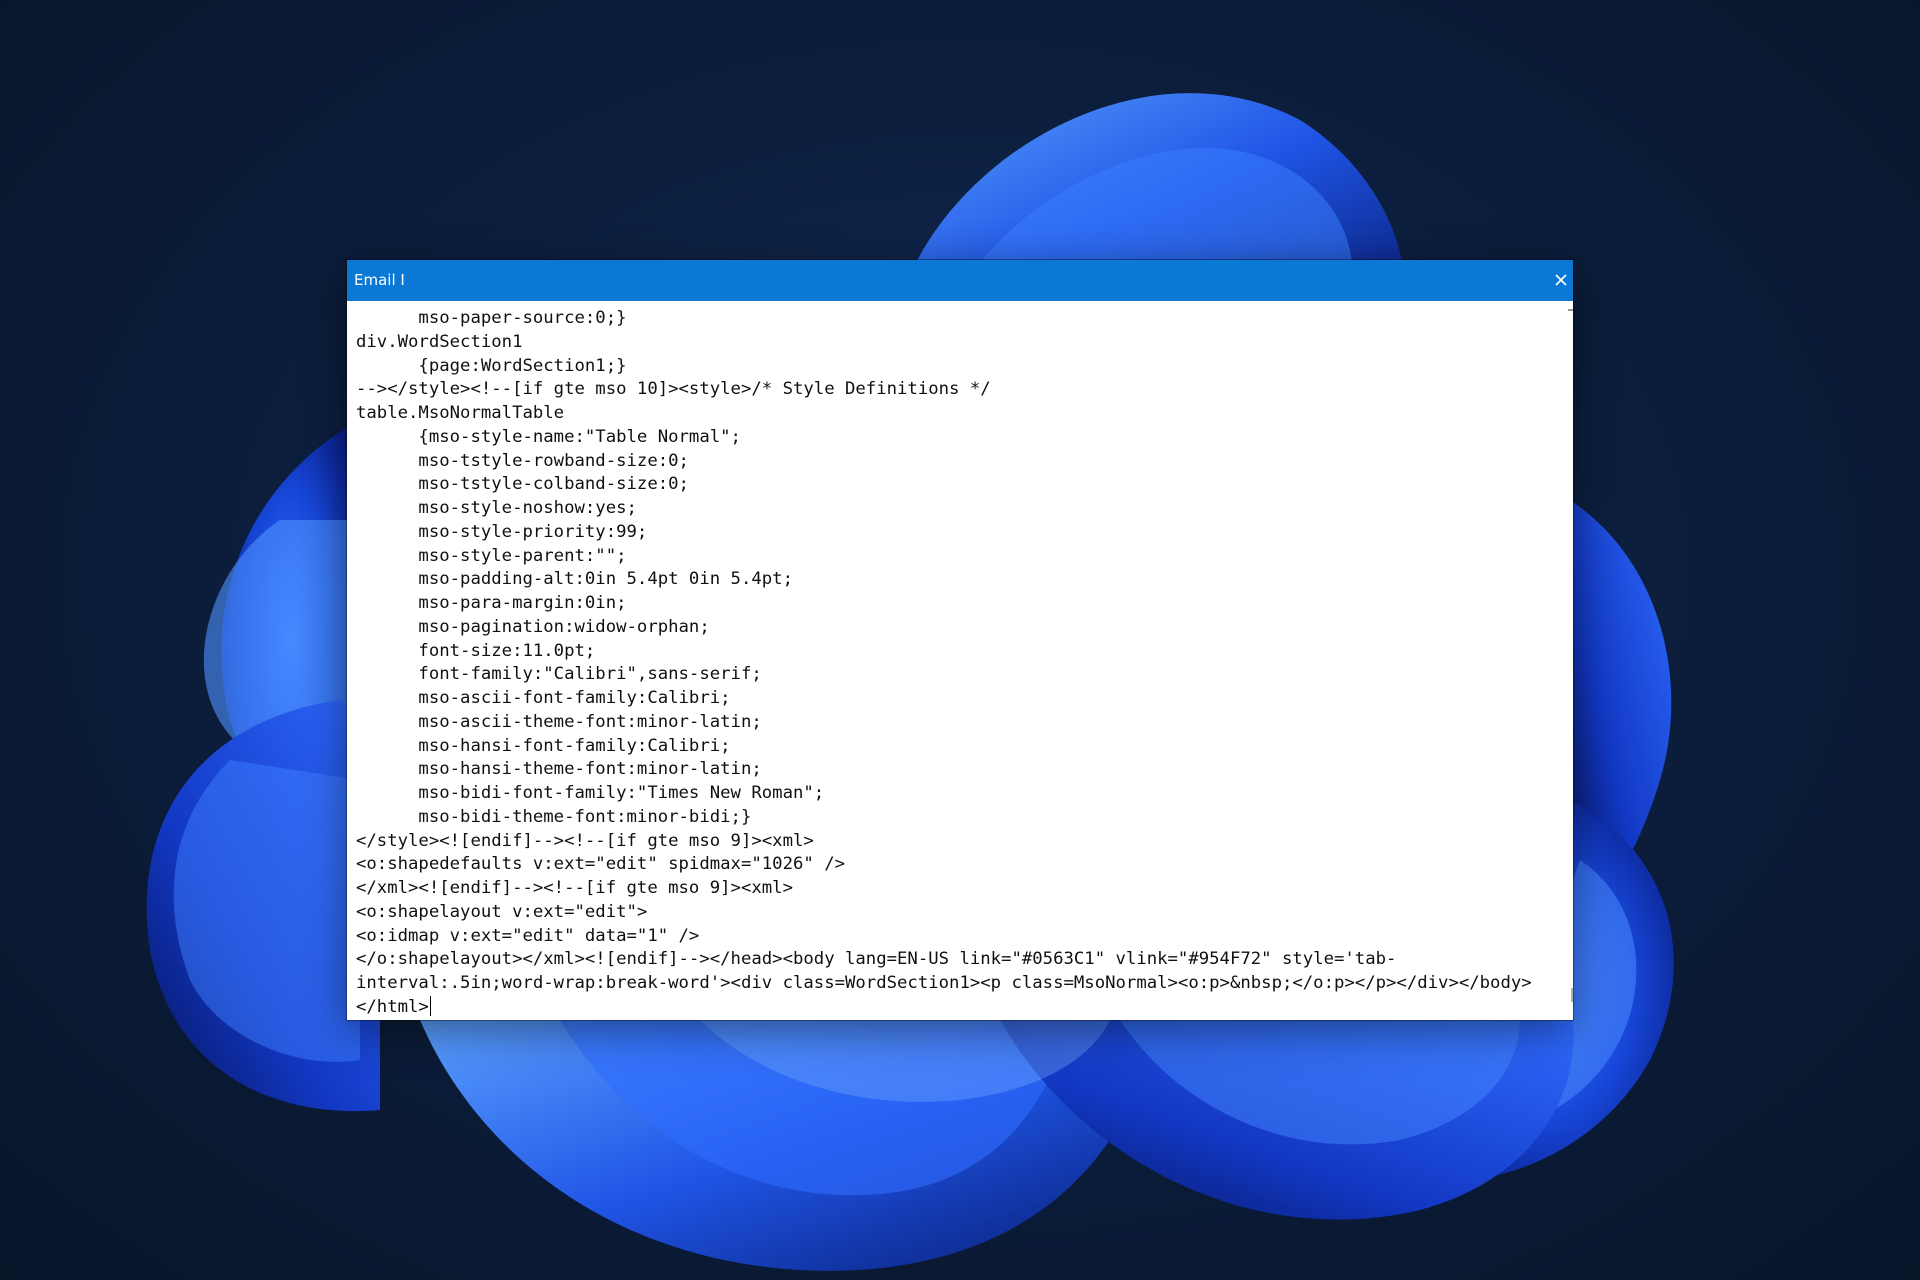 The height and width of the screenshot is (1280, 1920). What do you see at coordinates (379, 280) in the screenshot?
I see `window-title: Email I` at bounding box center [379, 280].